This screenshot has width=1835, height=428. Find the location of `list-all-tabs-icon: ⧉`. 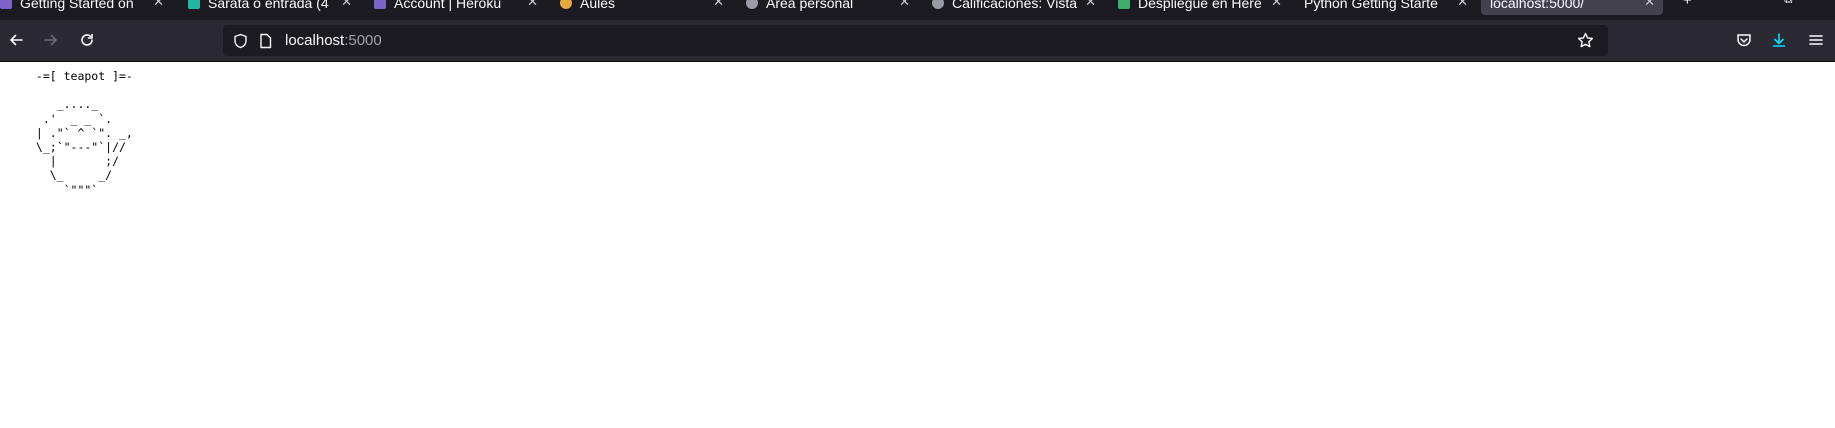

list-all-tabs-icon: ⧉ is located at coordinates (1788, 3).